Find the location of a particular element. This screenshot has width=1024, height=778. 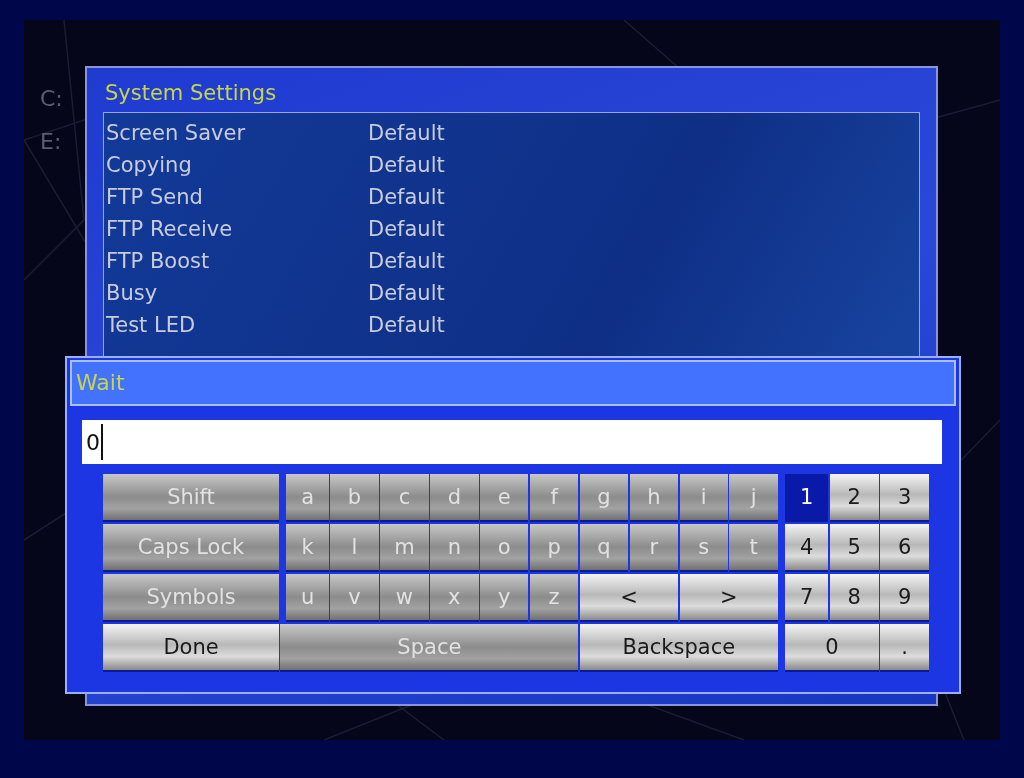

keyboard-key: 1 is located at coordinates (807, 498).